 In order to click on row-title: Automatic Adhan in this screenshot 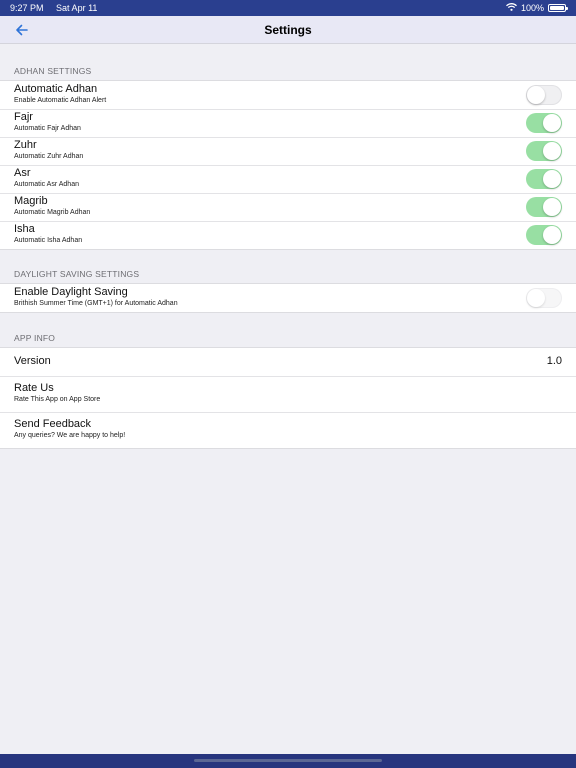, I will do `click(56, 89)`.